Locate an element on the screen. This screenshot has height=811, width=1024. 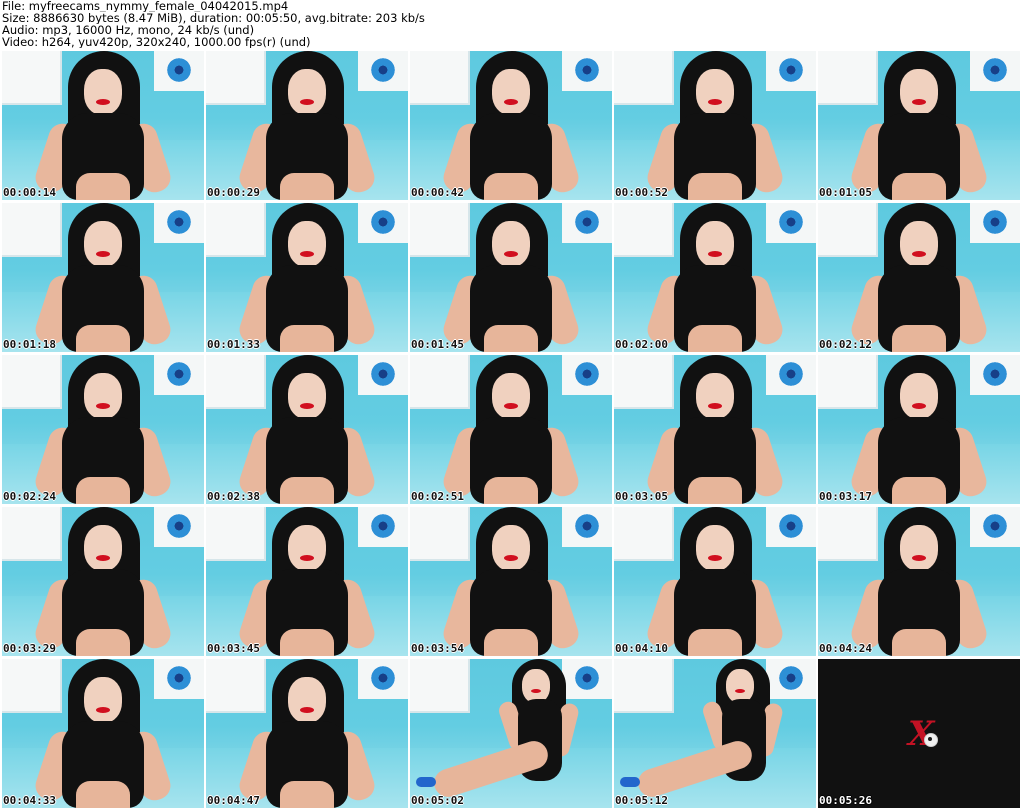
thumbnail: 00:01:18 is located at coordinates (103, 277).